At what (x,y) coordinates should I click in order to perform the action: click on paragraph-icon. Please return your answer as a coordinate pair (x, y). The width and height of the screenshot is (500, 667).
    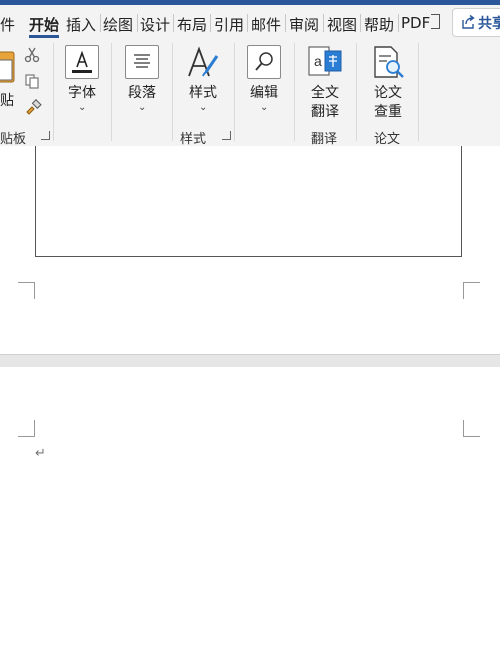
    Looking at the image, I should click on (142, 62).